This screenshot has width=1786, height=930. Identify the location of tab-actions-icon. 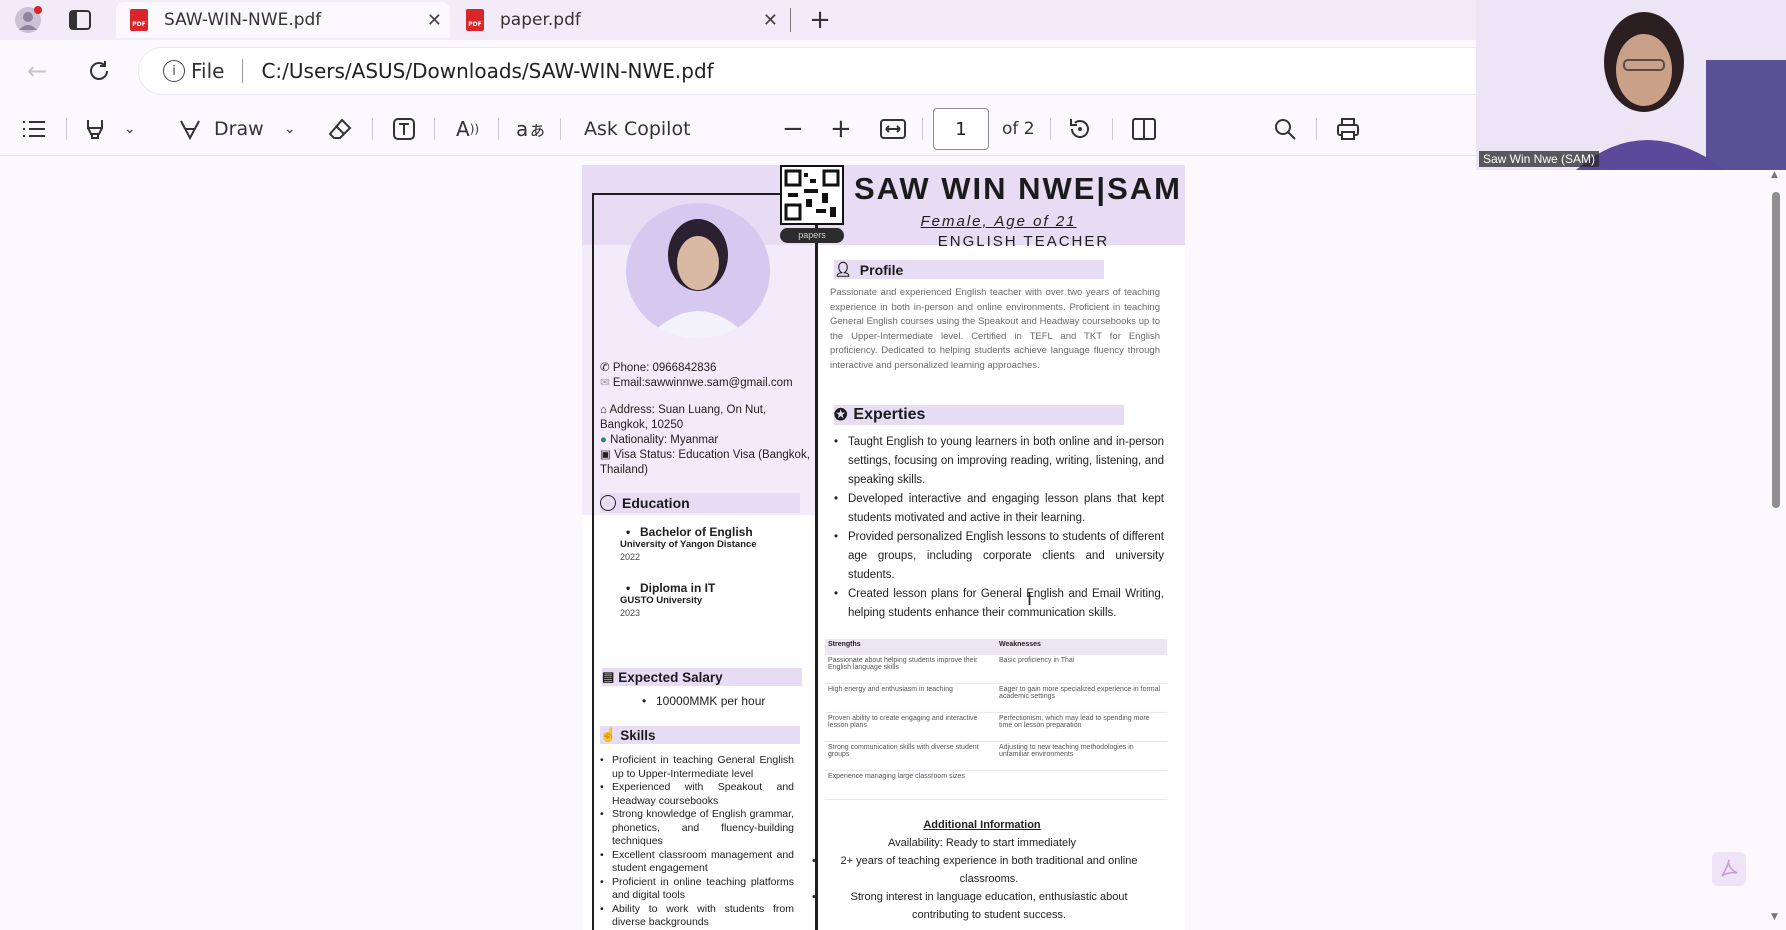
(80, 20).